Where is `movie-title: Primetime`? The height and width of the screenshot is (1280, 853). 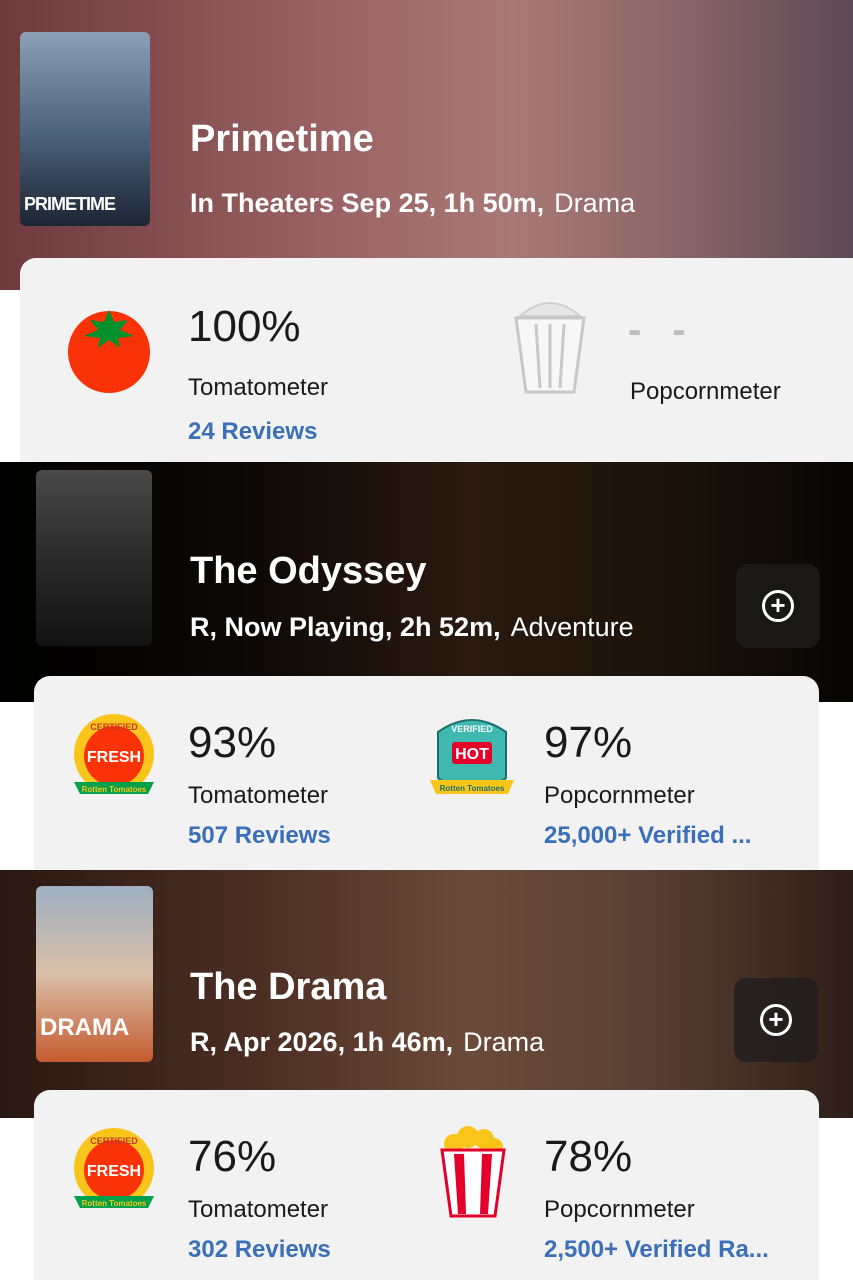 movie-title: Primetime is located at coordinates (282, 139).